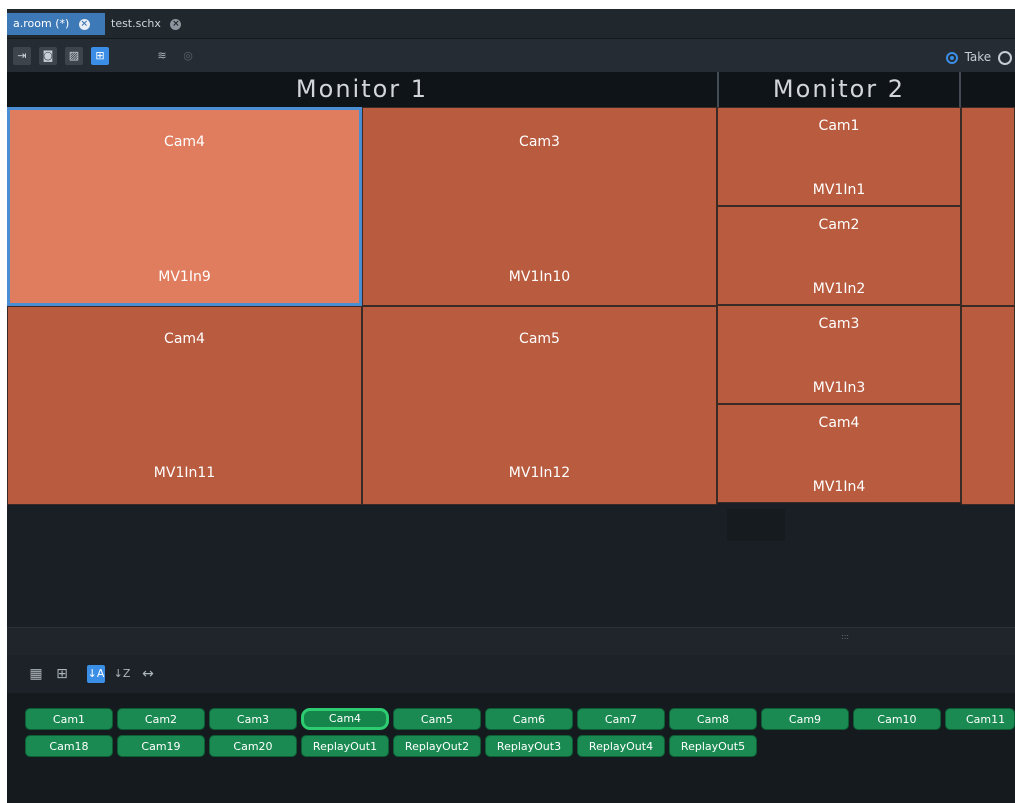  Describe the element at coordinates (184, 405) in the screenshot. I see `monitor-tile: Cam4 MV1In11` at that location.